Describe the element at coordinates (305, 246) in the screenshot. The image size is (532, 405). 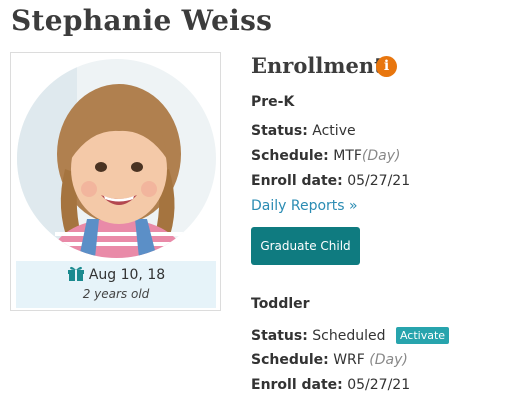
I see `graduate-child-button: Graduate Child` at that location.